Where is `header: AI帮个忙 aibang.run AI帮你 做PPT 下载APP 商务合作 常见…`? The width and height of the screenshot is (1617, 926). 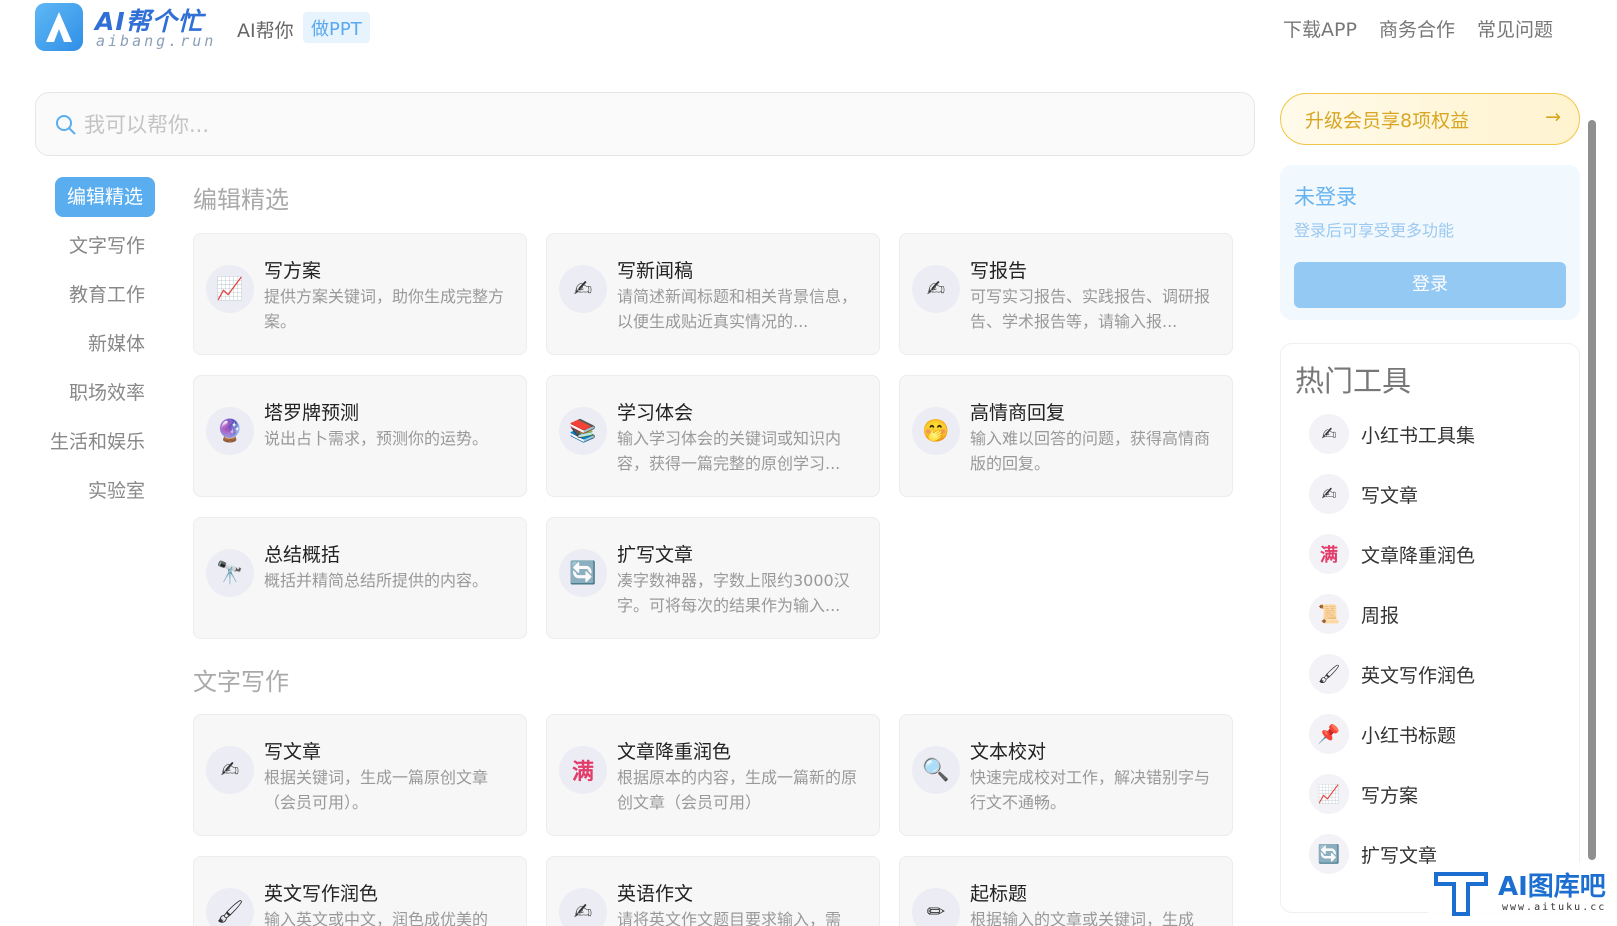
header: AI帮个忙 aibang.run AI帮你 做PPT 下载APP 商务合作 常见… is located at coordinates (808, 30).